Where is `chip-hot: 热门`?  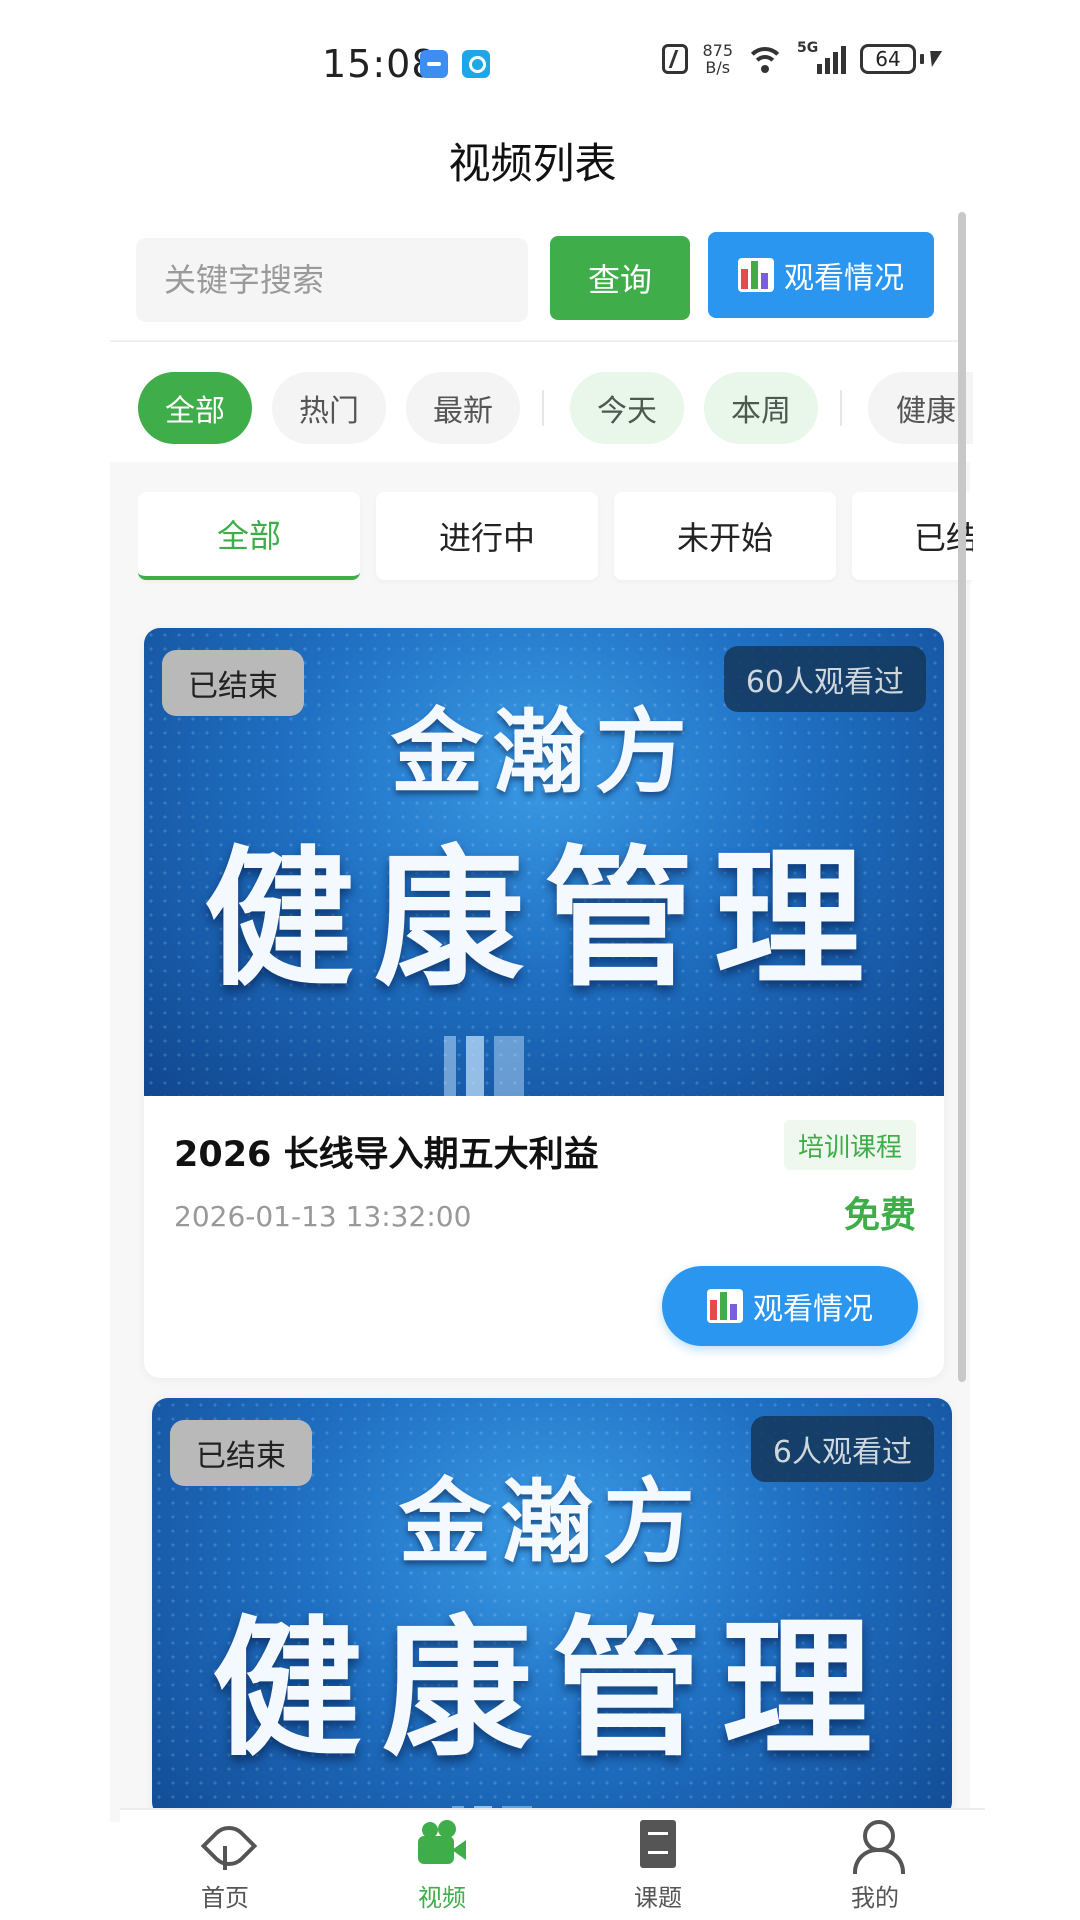
chip-hot: 热门 is located at coordinates (329, 408).